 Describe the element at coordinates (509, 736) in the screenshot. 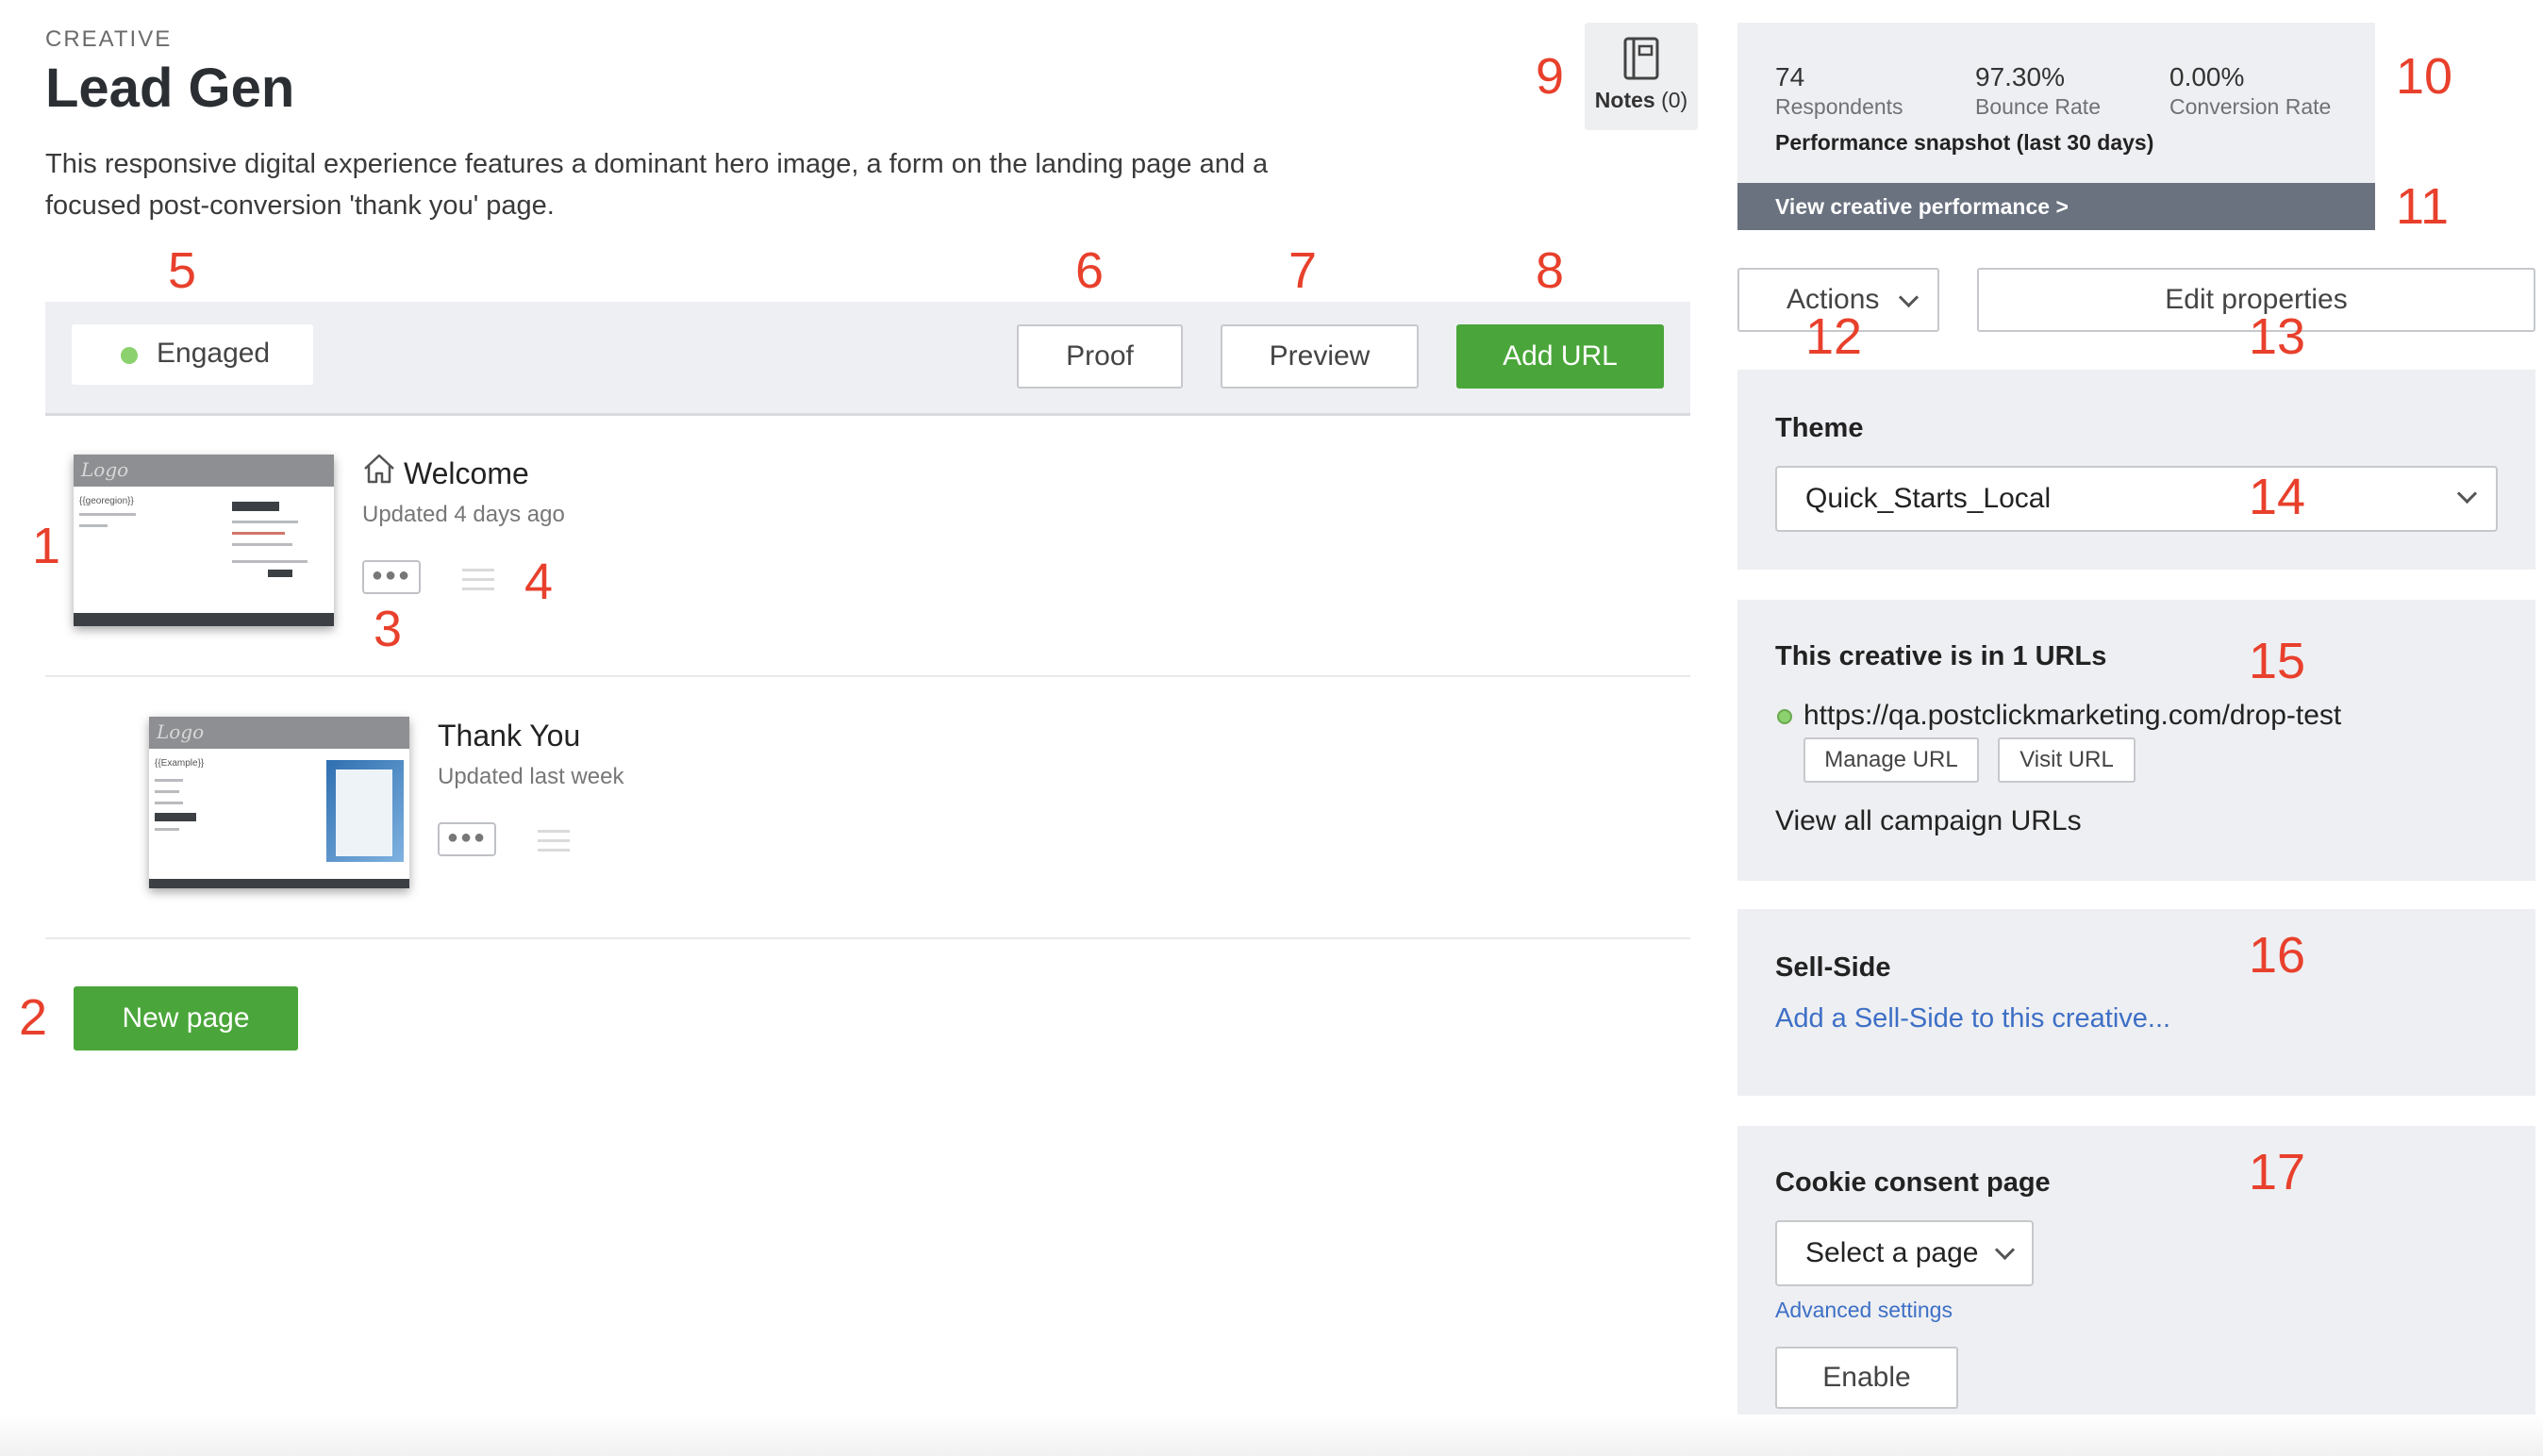

I see `page-name-thank-you: Thank You` at that location.